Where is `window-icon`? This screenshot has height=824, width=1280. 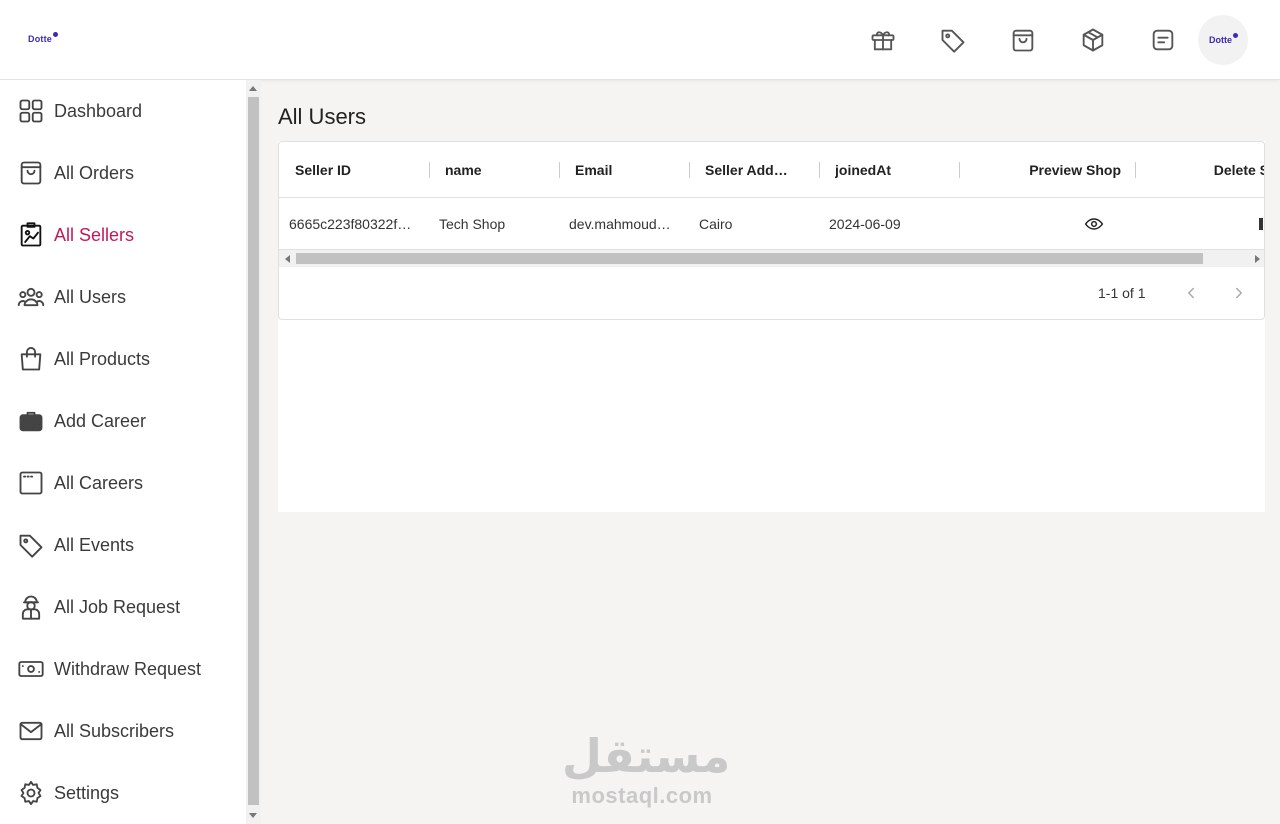 window-icon is located at coordinates (31, 483).